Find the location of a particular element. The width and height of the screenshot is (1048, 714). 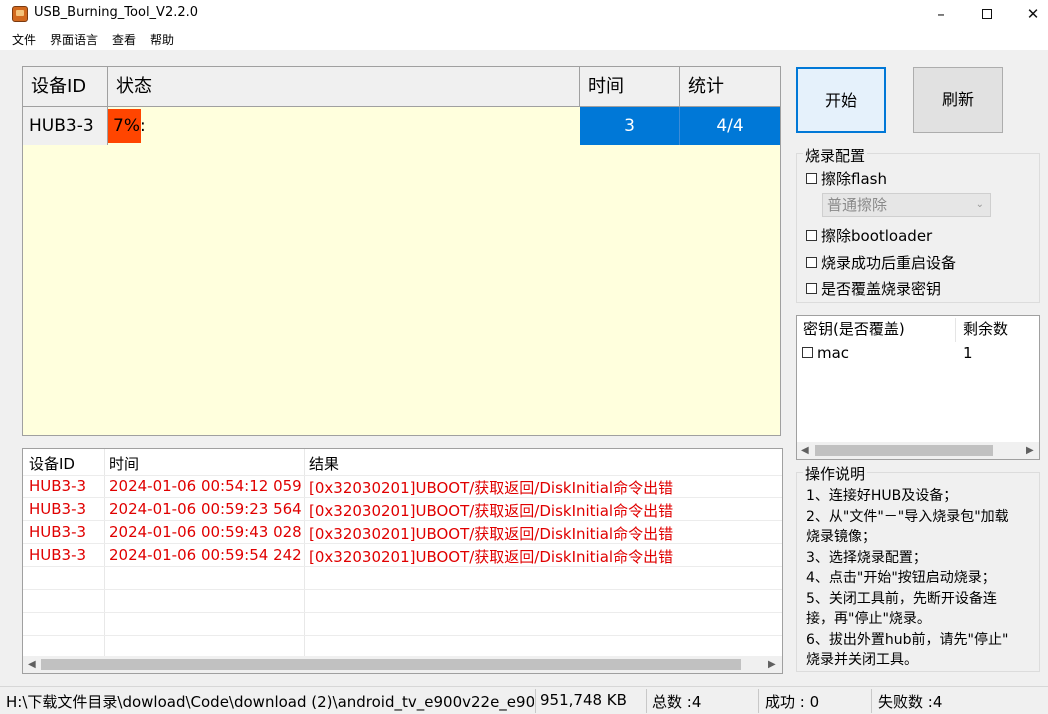

minimize-icon: – is located at coordinates (941, 14).